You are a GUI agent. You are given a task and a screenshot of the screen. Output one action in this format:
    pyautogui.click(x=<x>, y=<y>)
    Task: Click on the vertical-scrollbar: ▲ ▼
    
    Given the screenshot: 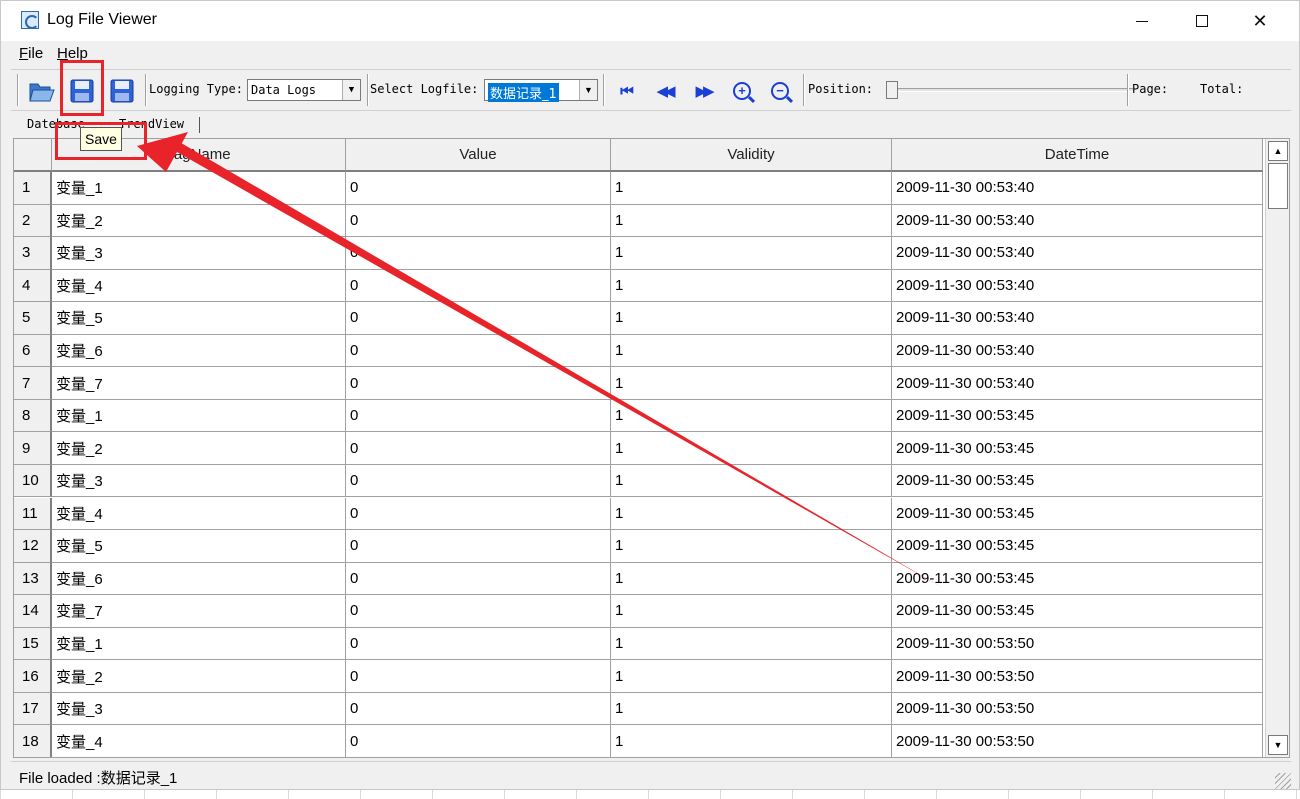 What is the action you would take?
    pyautogui.click(x=1277, y=448)
    